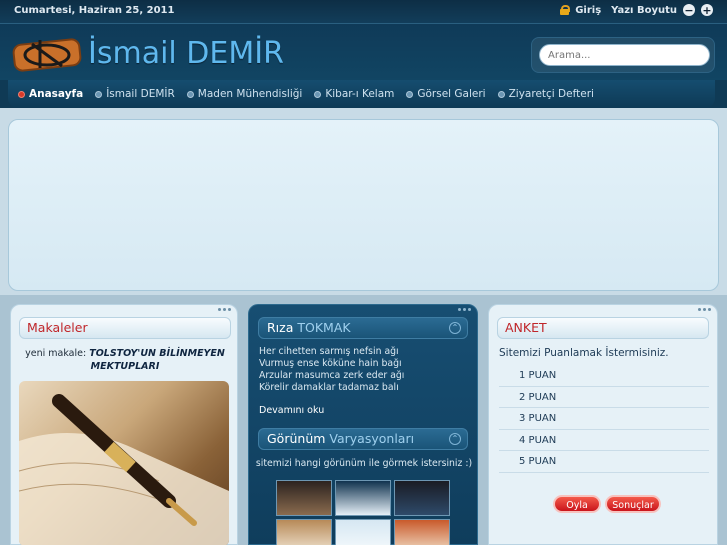  I want to click on nav-item-label: Anasayfa, so click(56, 94).